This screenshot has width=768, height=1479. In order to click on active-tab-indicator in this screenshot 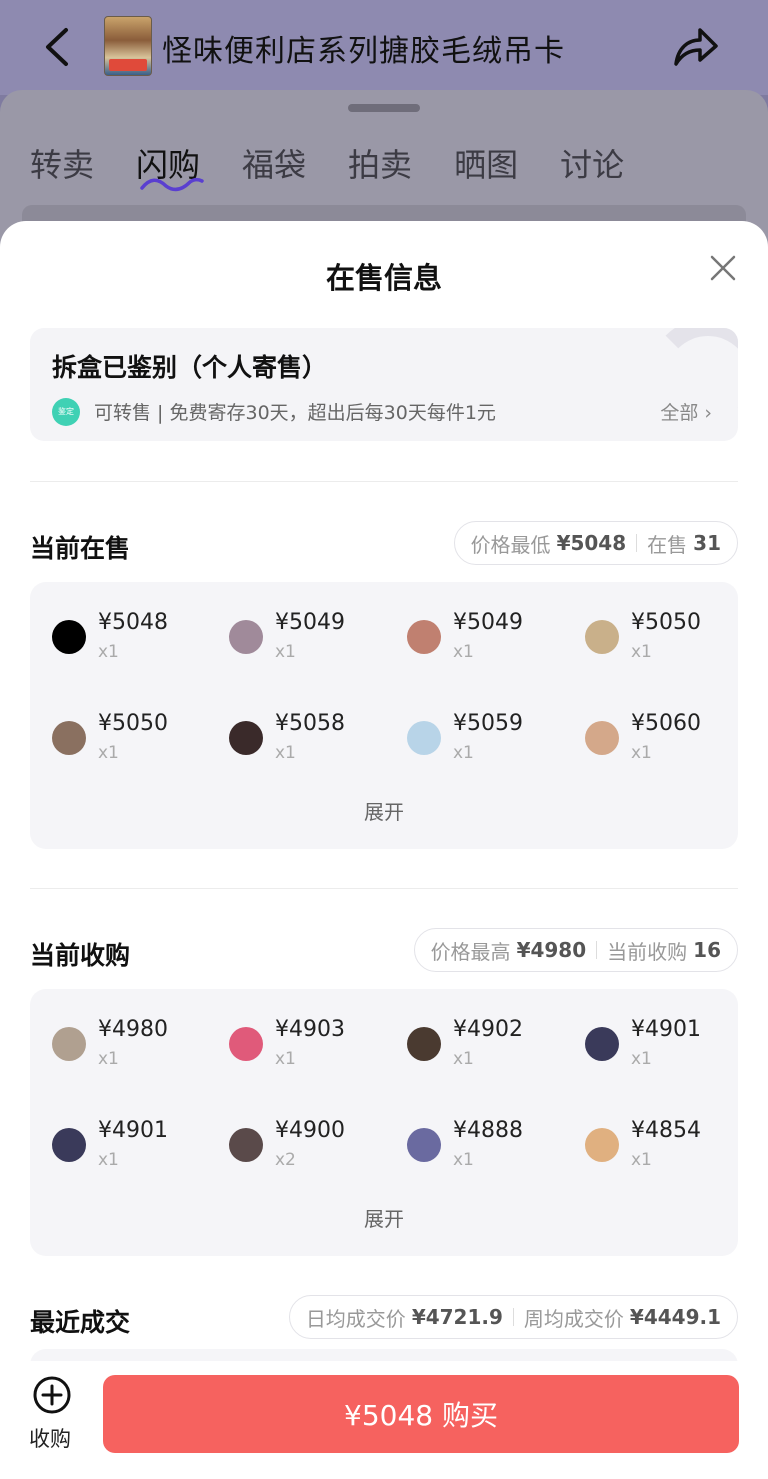, I will do `click(172, 184)`.